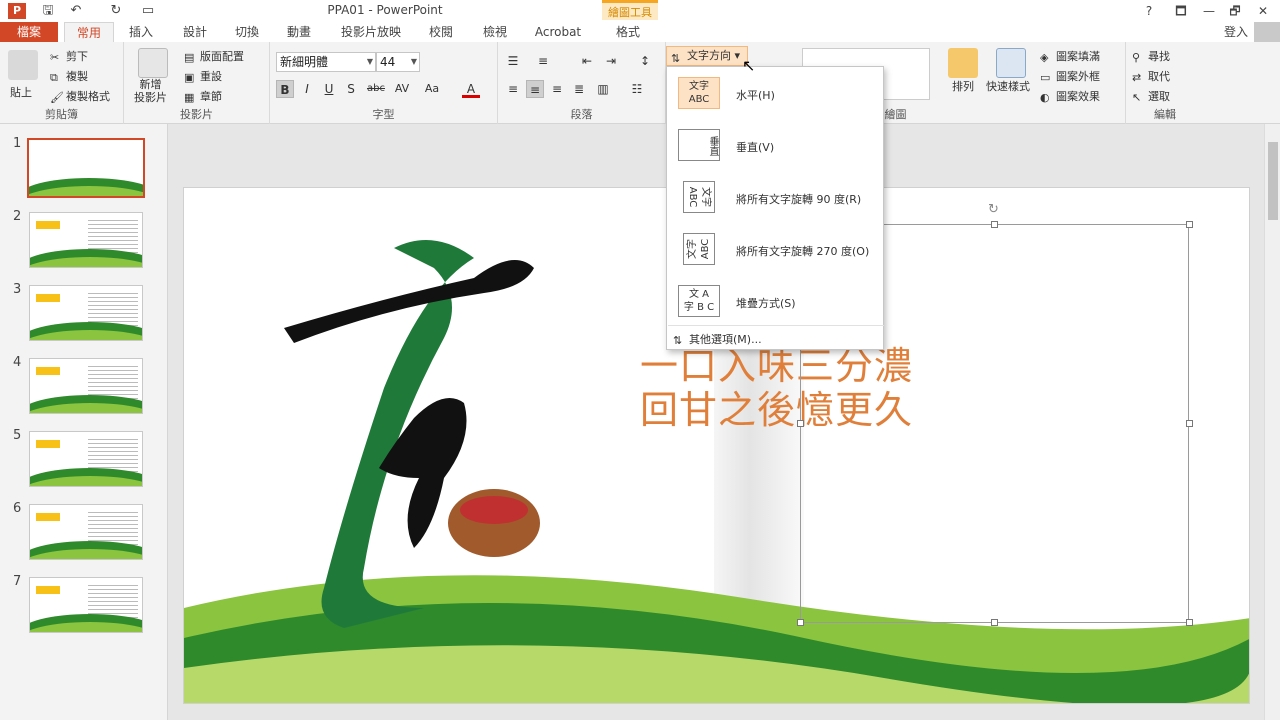  Describe the element at coordinates (611, 61) in the screenshot. I see `increase-indent-icon: ⇥` at that location.